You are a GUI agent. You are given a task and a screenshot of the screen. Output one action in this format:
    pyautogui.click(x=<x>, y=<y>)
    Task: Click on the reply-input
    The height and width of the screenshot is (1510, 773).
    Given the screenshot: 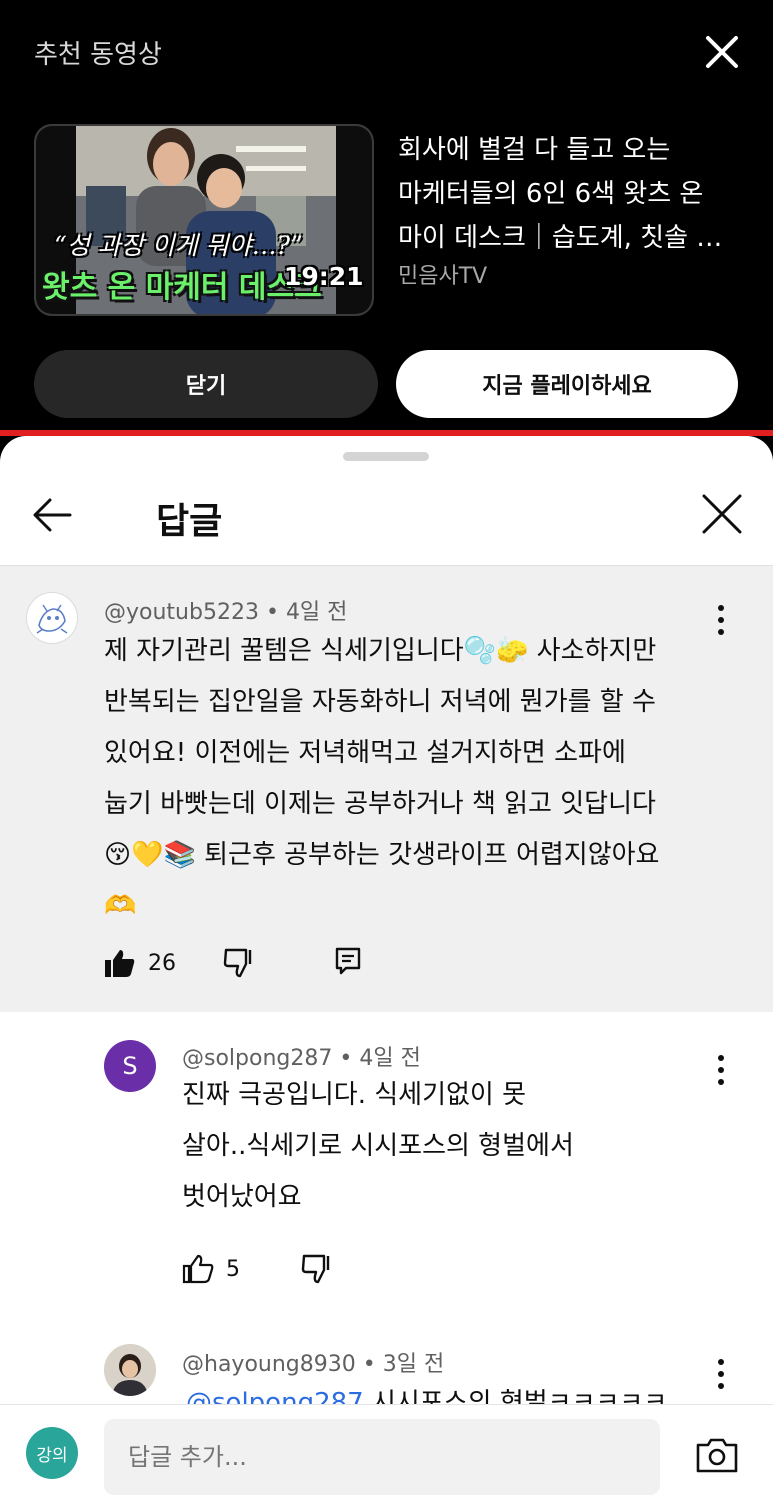 What is the action you would take?
    pyautogui.click(x=382, y=1457)
    